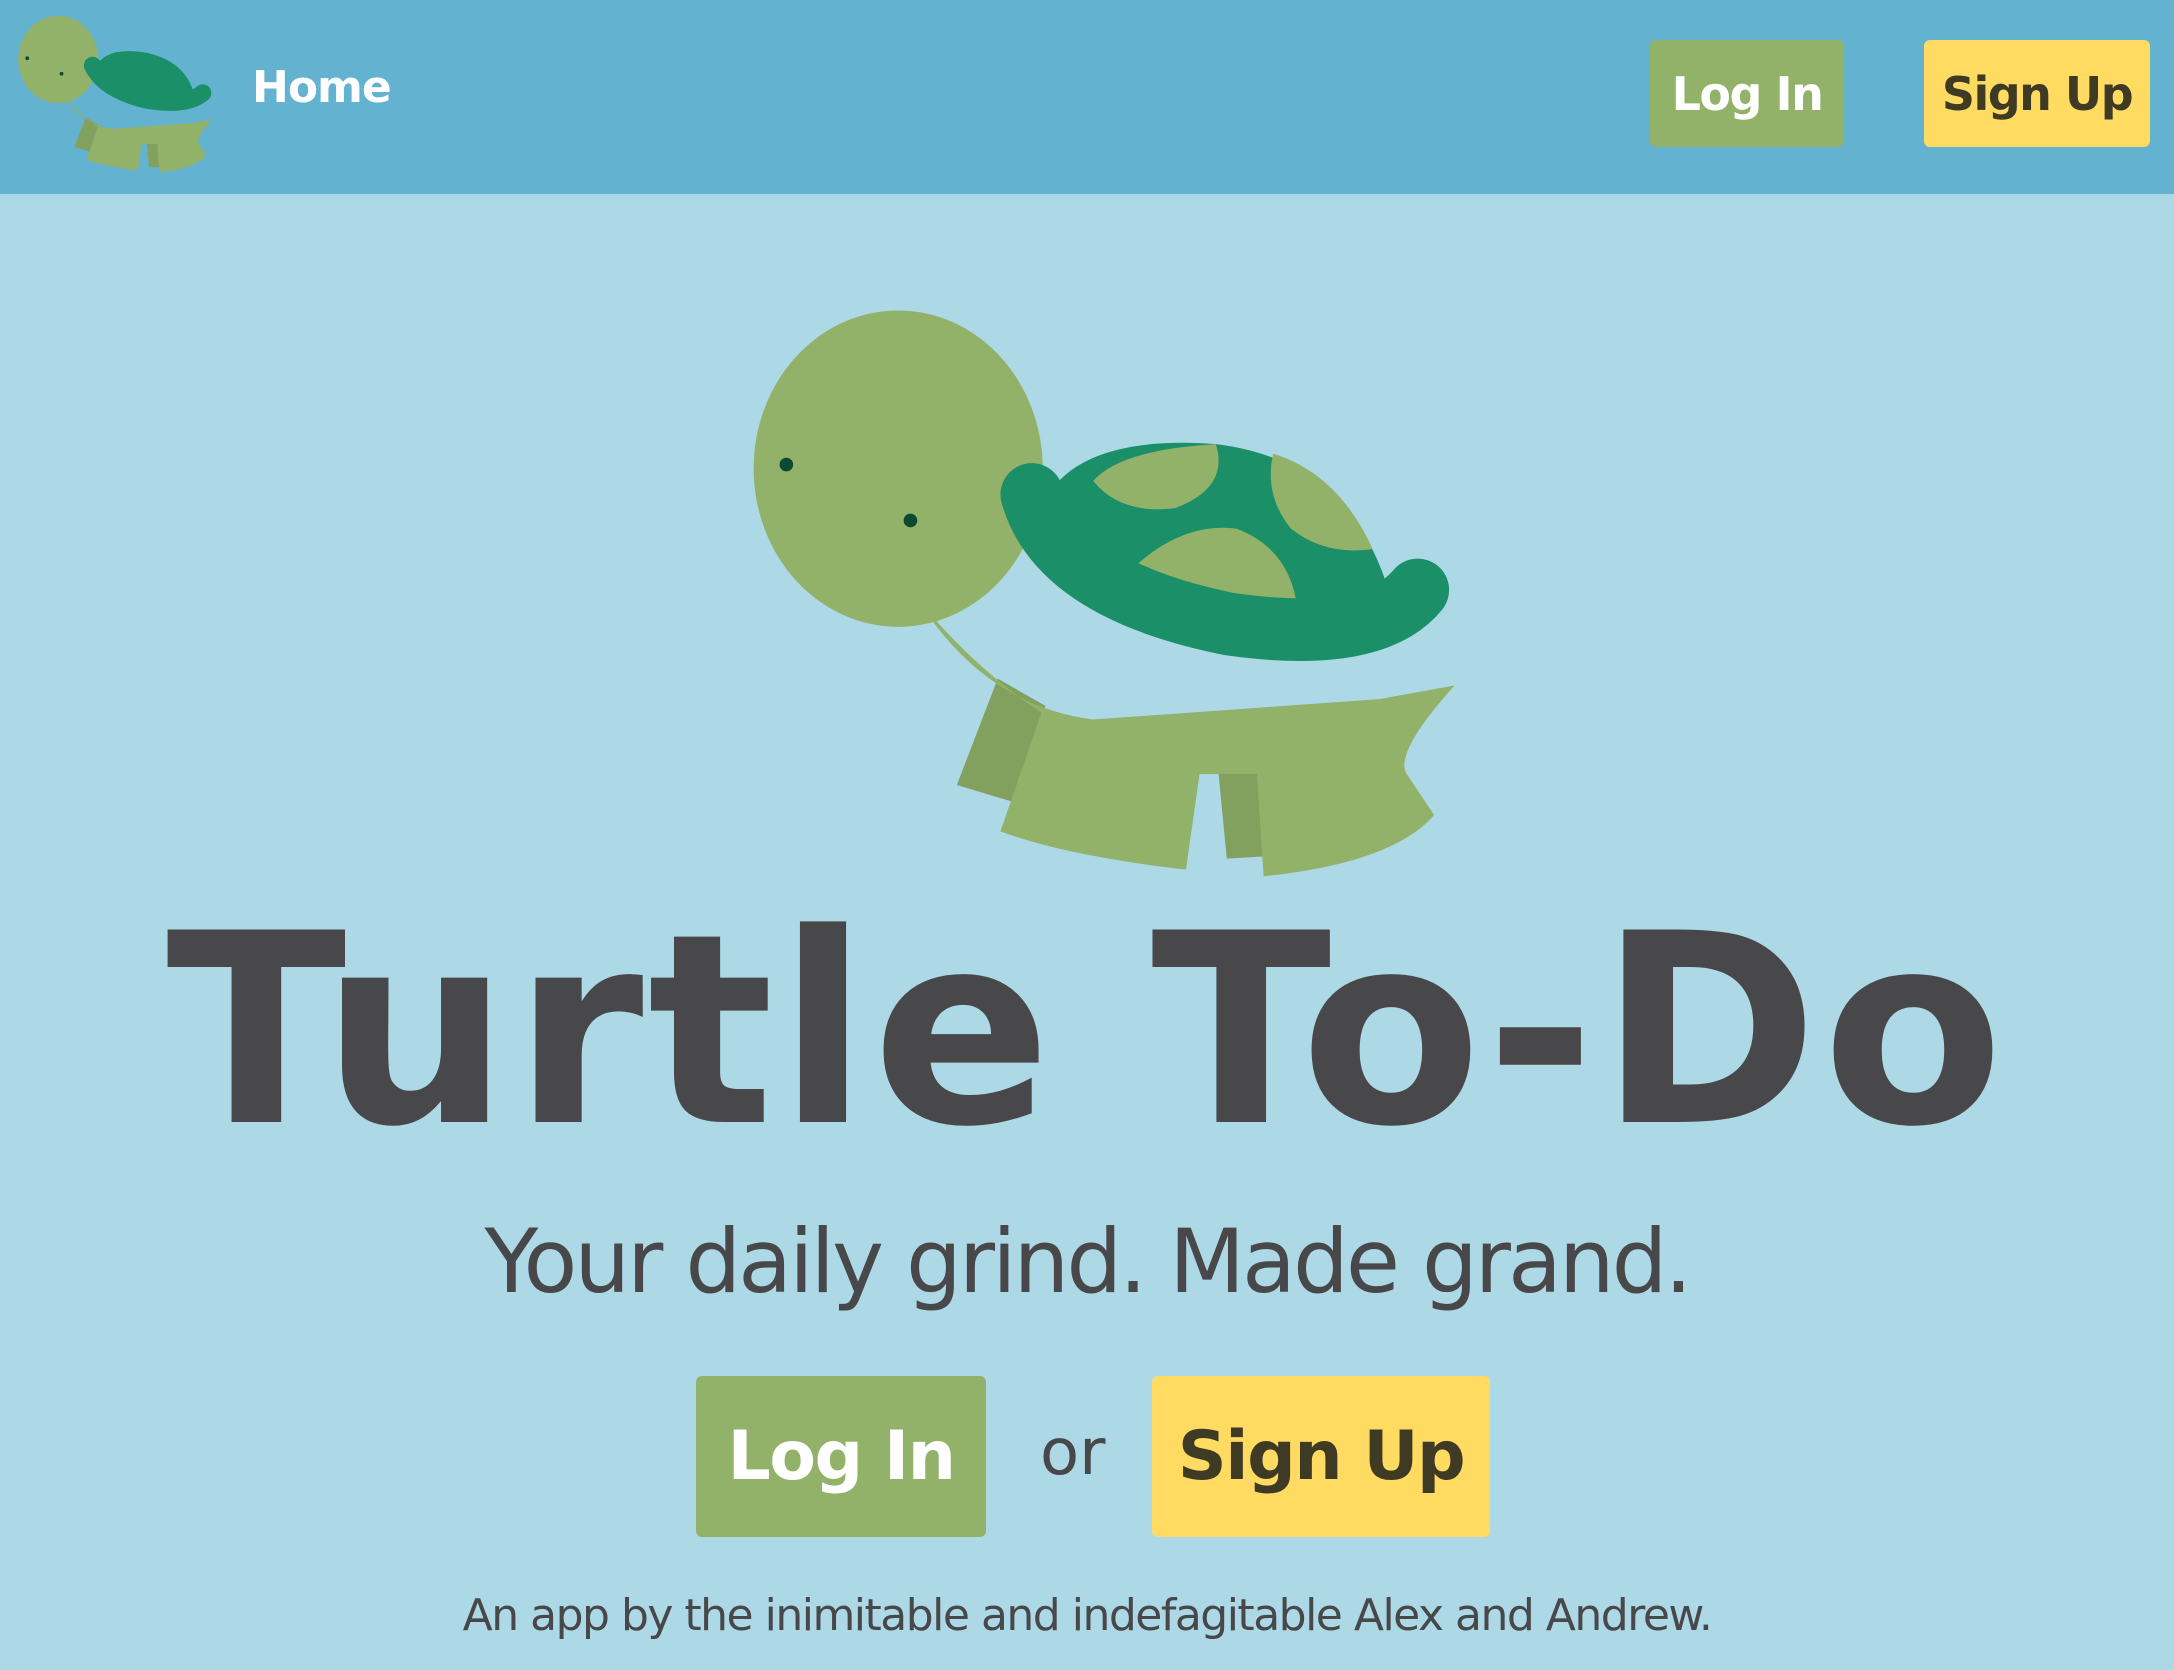  I want to click on or-separator: or, so click(1073, 1453).